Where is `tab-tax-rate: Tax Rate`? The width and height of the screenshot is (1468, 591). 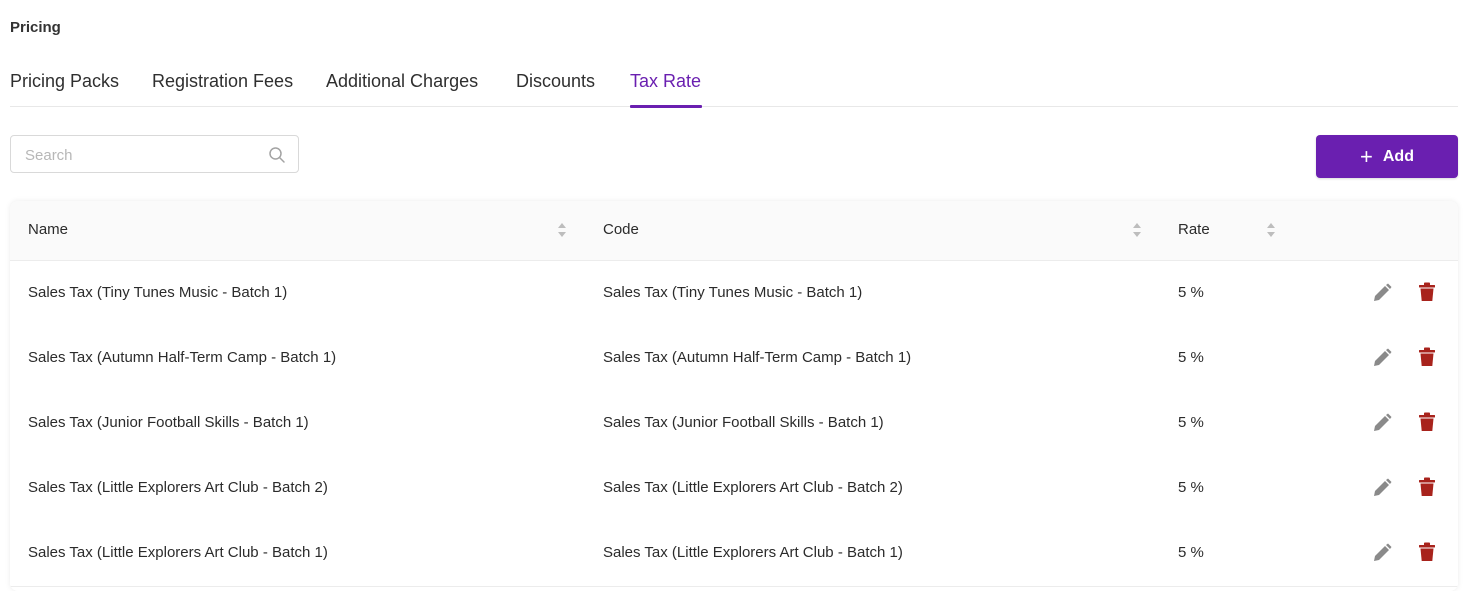 tab-tax-rate: Tax Rate is located at coordinates (665, 81).